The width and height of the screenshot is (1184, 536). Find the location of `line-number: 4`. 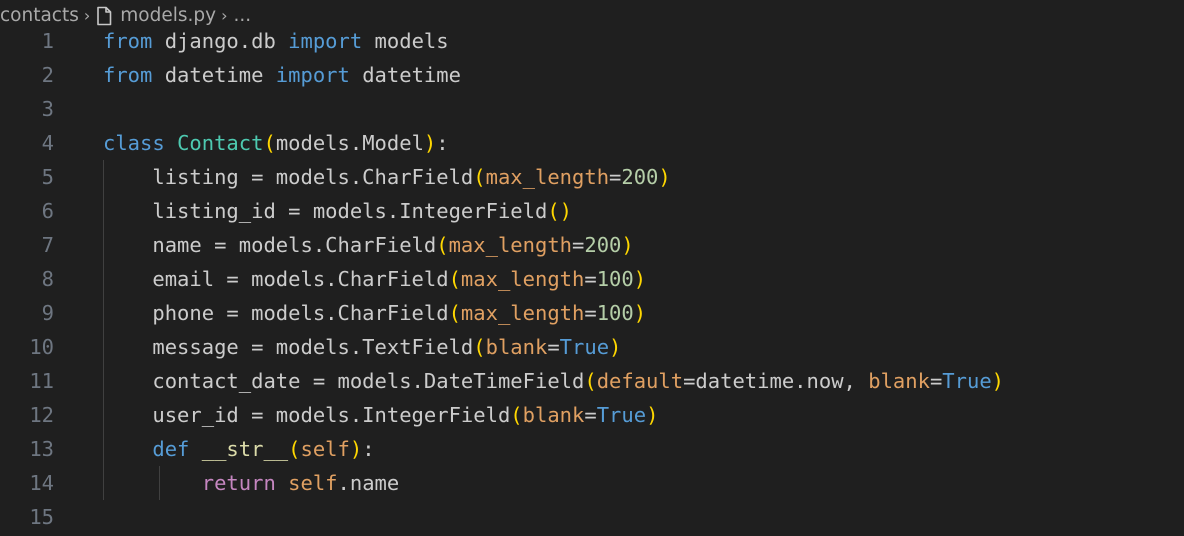

line-number: 4 is located at coordinates (47, 143).